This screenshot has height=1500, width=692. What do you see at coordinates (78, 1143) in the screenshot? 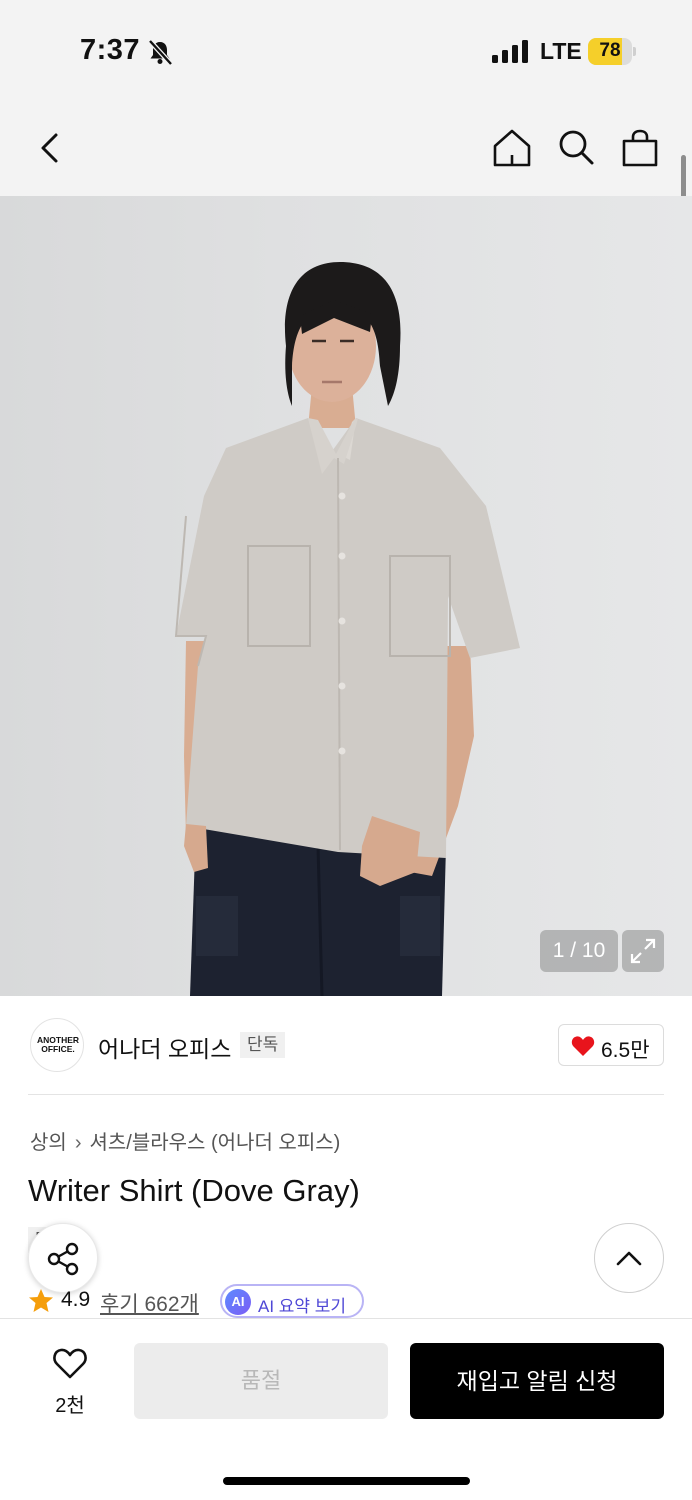
I see `chevron-right-icon: ›` at bounding box center [78, 1143].